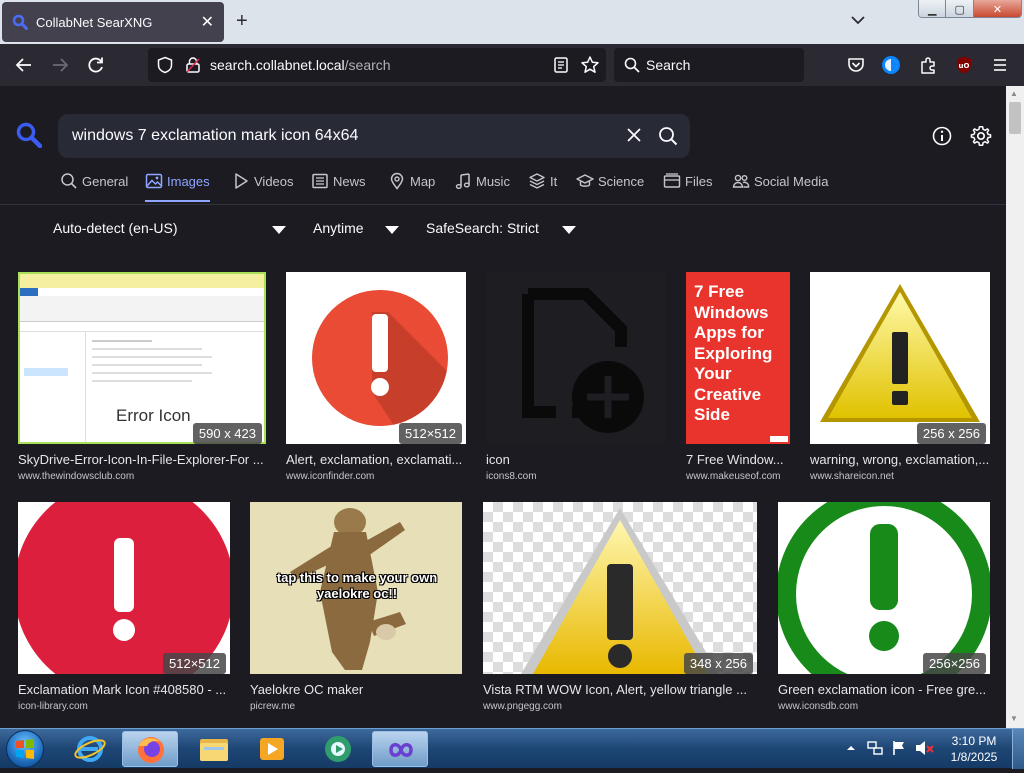 The width and height of the screenshot is (1024, 773). Describe the element at coordinates (856, 65) in the screenshot. I see `pocket-icon` at that location.